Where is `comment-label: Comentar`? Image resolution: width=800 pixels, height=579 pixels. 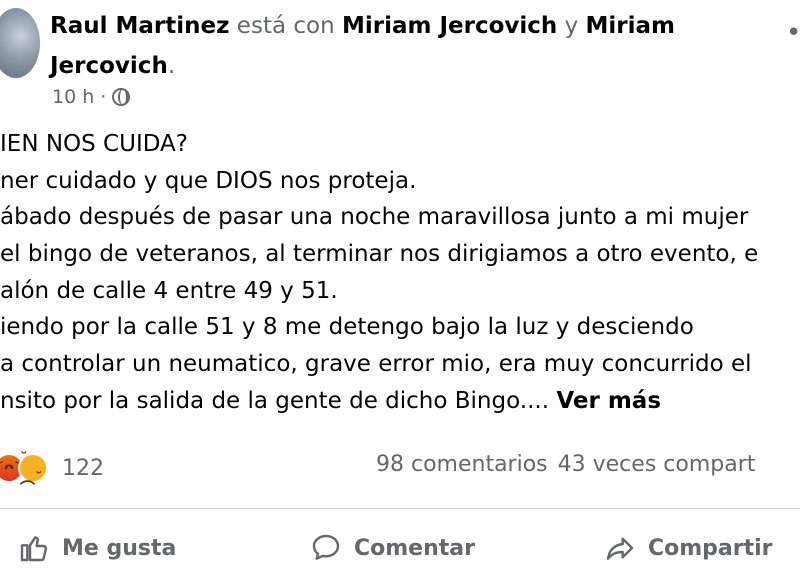 comment-label: Comentar is located at coordinates (414, 548).